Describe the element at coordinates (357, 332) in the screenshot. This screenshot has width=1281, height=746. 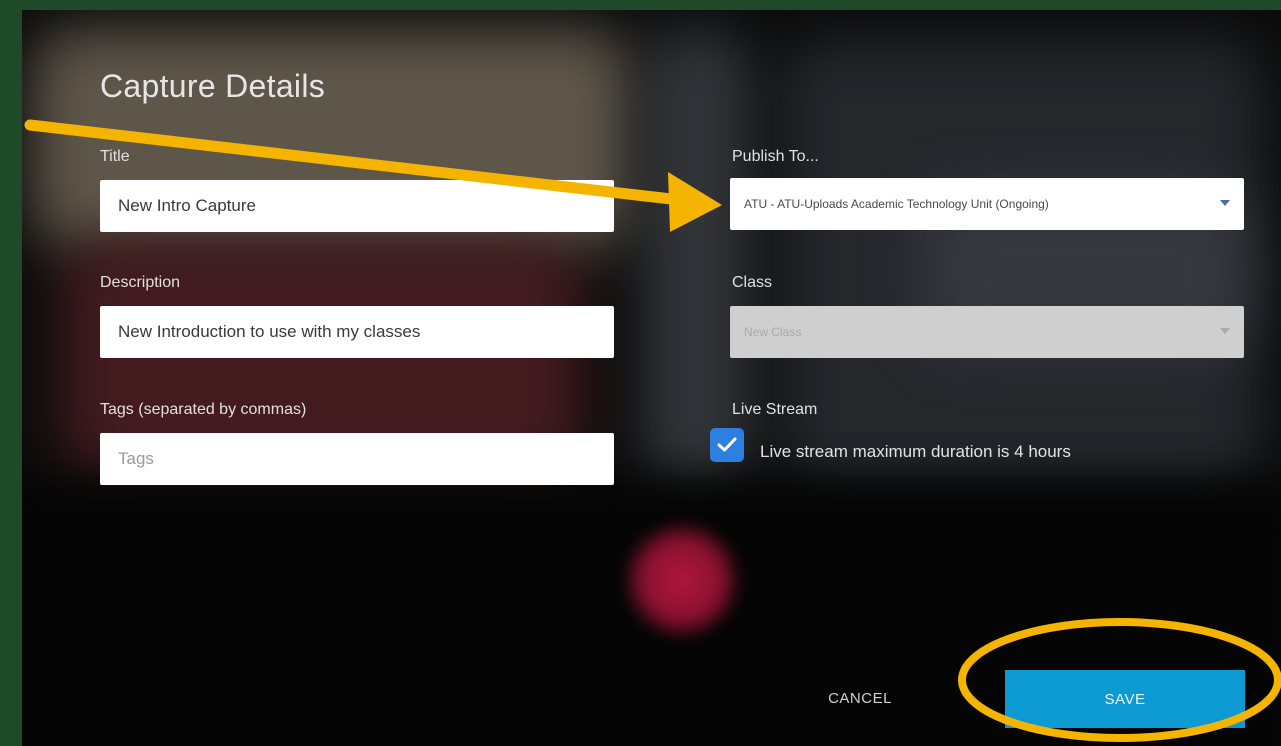
I see `description-input: New Introduction to use with my classes` at that location.